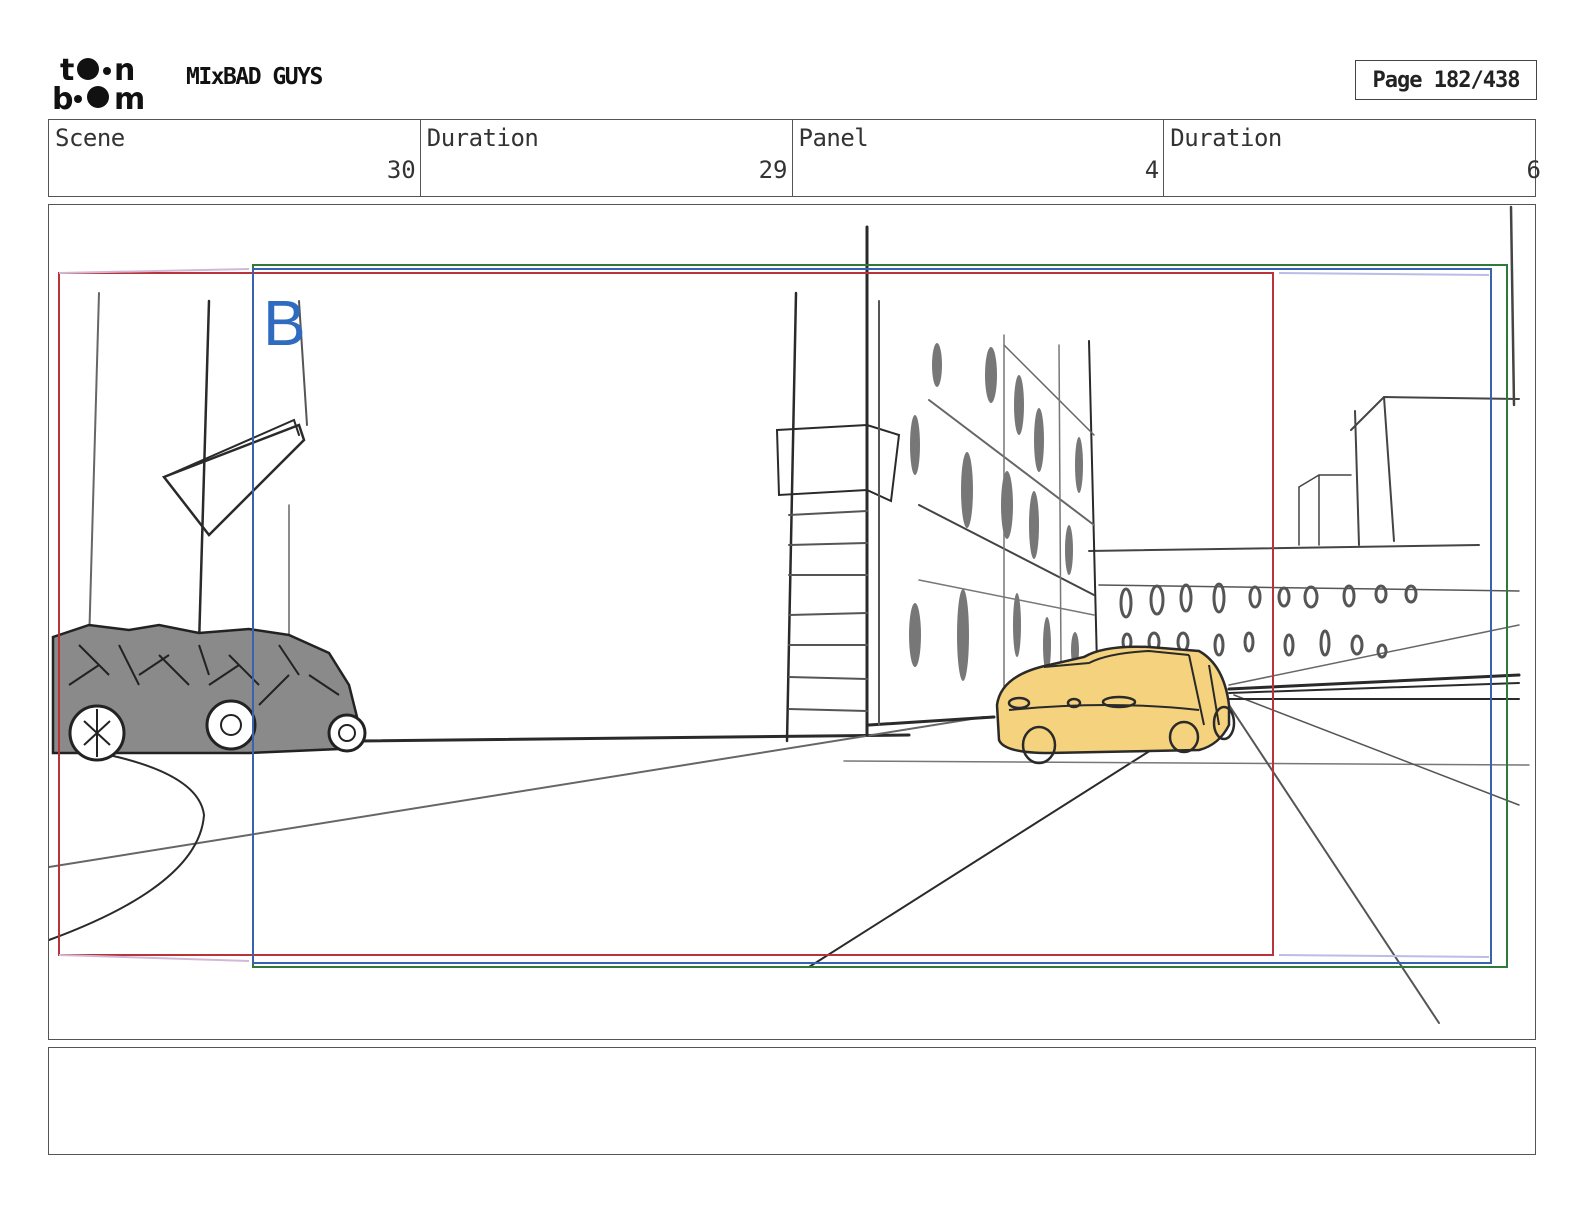 The image size is (1584, 1224). I want to click on panel-label: Panel, so click(833, 138).